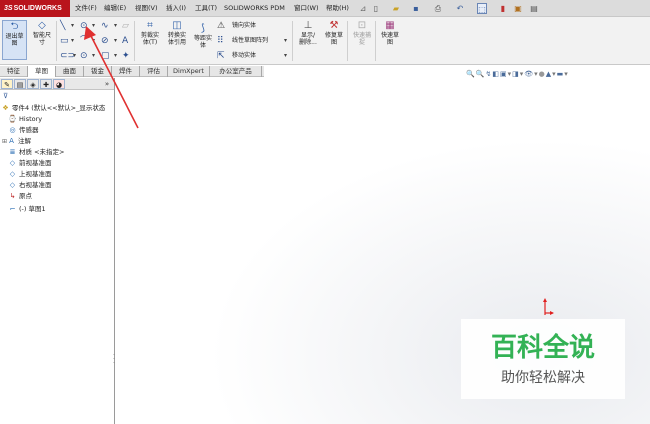 Image resolution: width=650 pixels, height=424 pixels. What do you see at coordinates (363, 8) in the screenshot?
I see `pin-icon: ⊿` at bounding box center [363, 8].